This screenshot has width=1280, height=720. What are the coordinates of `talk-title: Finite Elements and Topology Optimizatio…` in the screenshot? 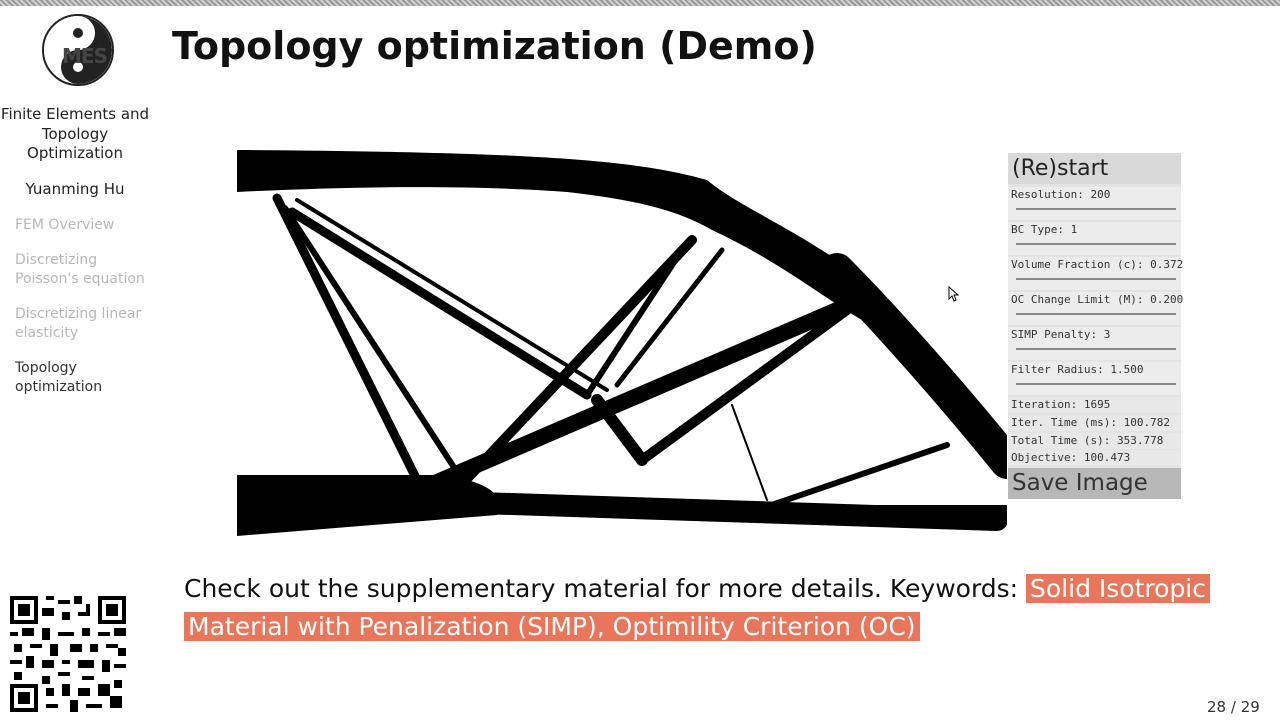 It's located at (75, 133).